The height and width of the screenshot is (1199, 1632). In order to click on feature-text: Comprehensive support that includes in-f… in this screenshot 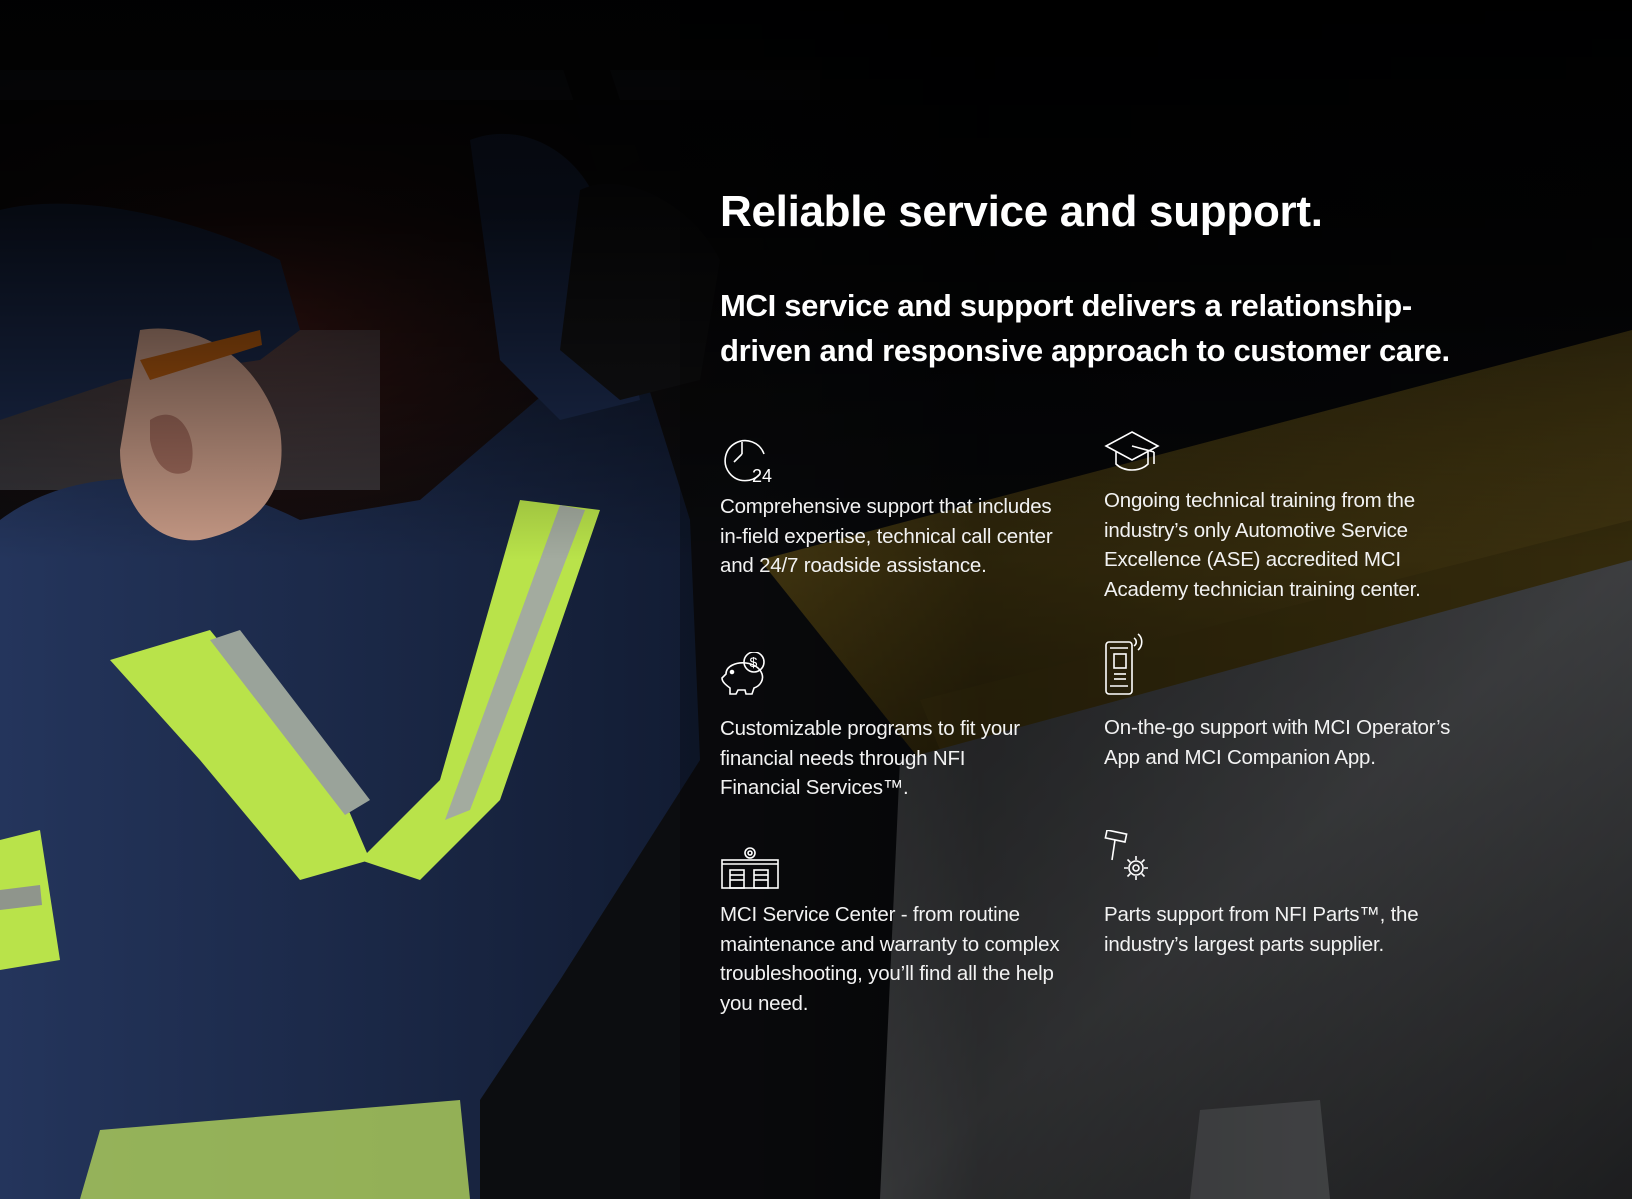, I will do `click(886, 536)`.